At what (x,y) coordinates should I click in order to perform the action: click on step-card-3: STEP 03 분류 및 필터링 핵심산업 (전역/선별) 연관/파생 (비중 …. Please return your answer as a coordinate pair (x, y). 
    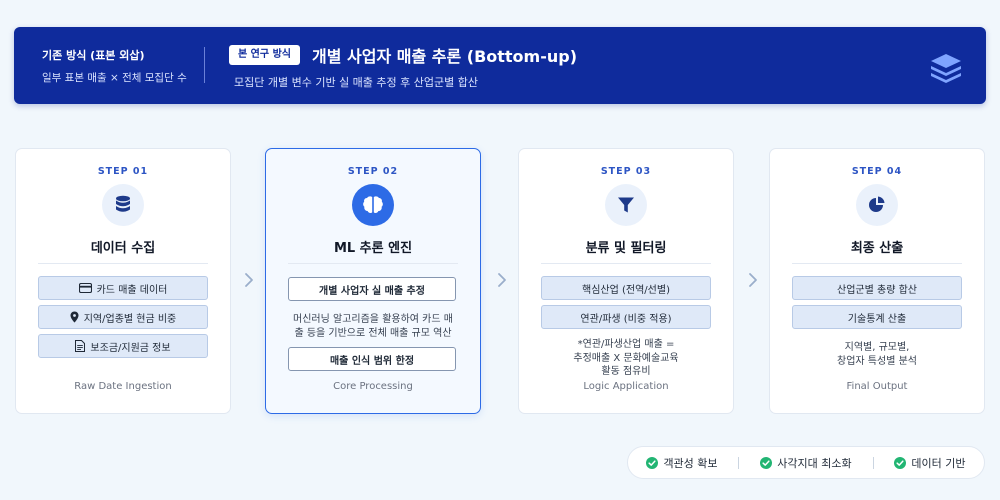
    Looking at the image, I should click on (626, 281).